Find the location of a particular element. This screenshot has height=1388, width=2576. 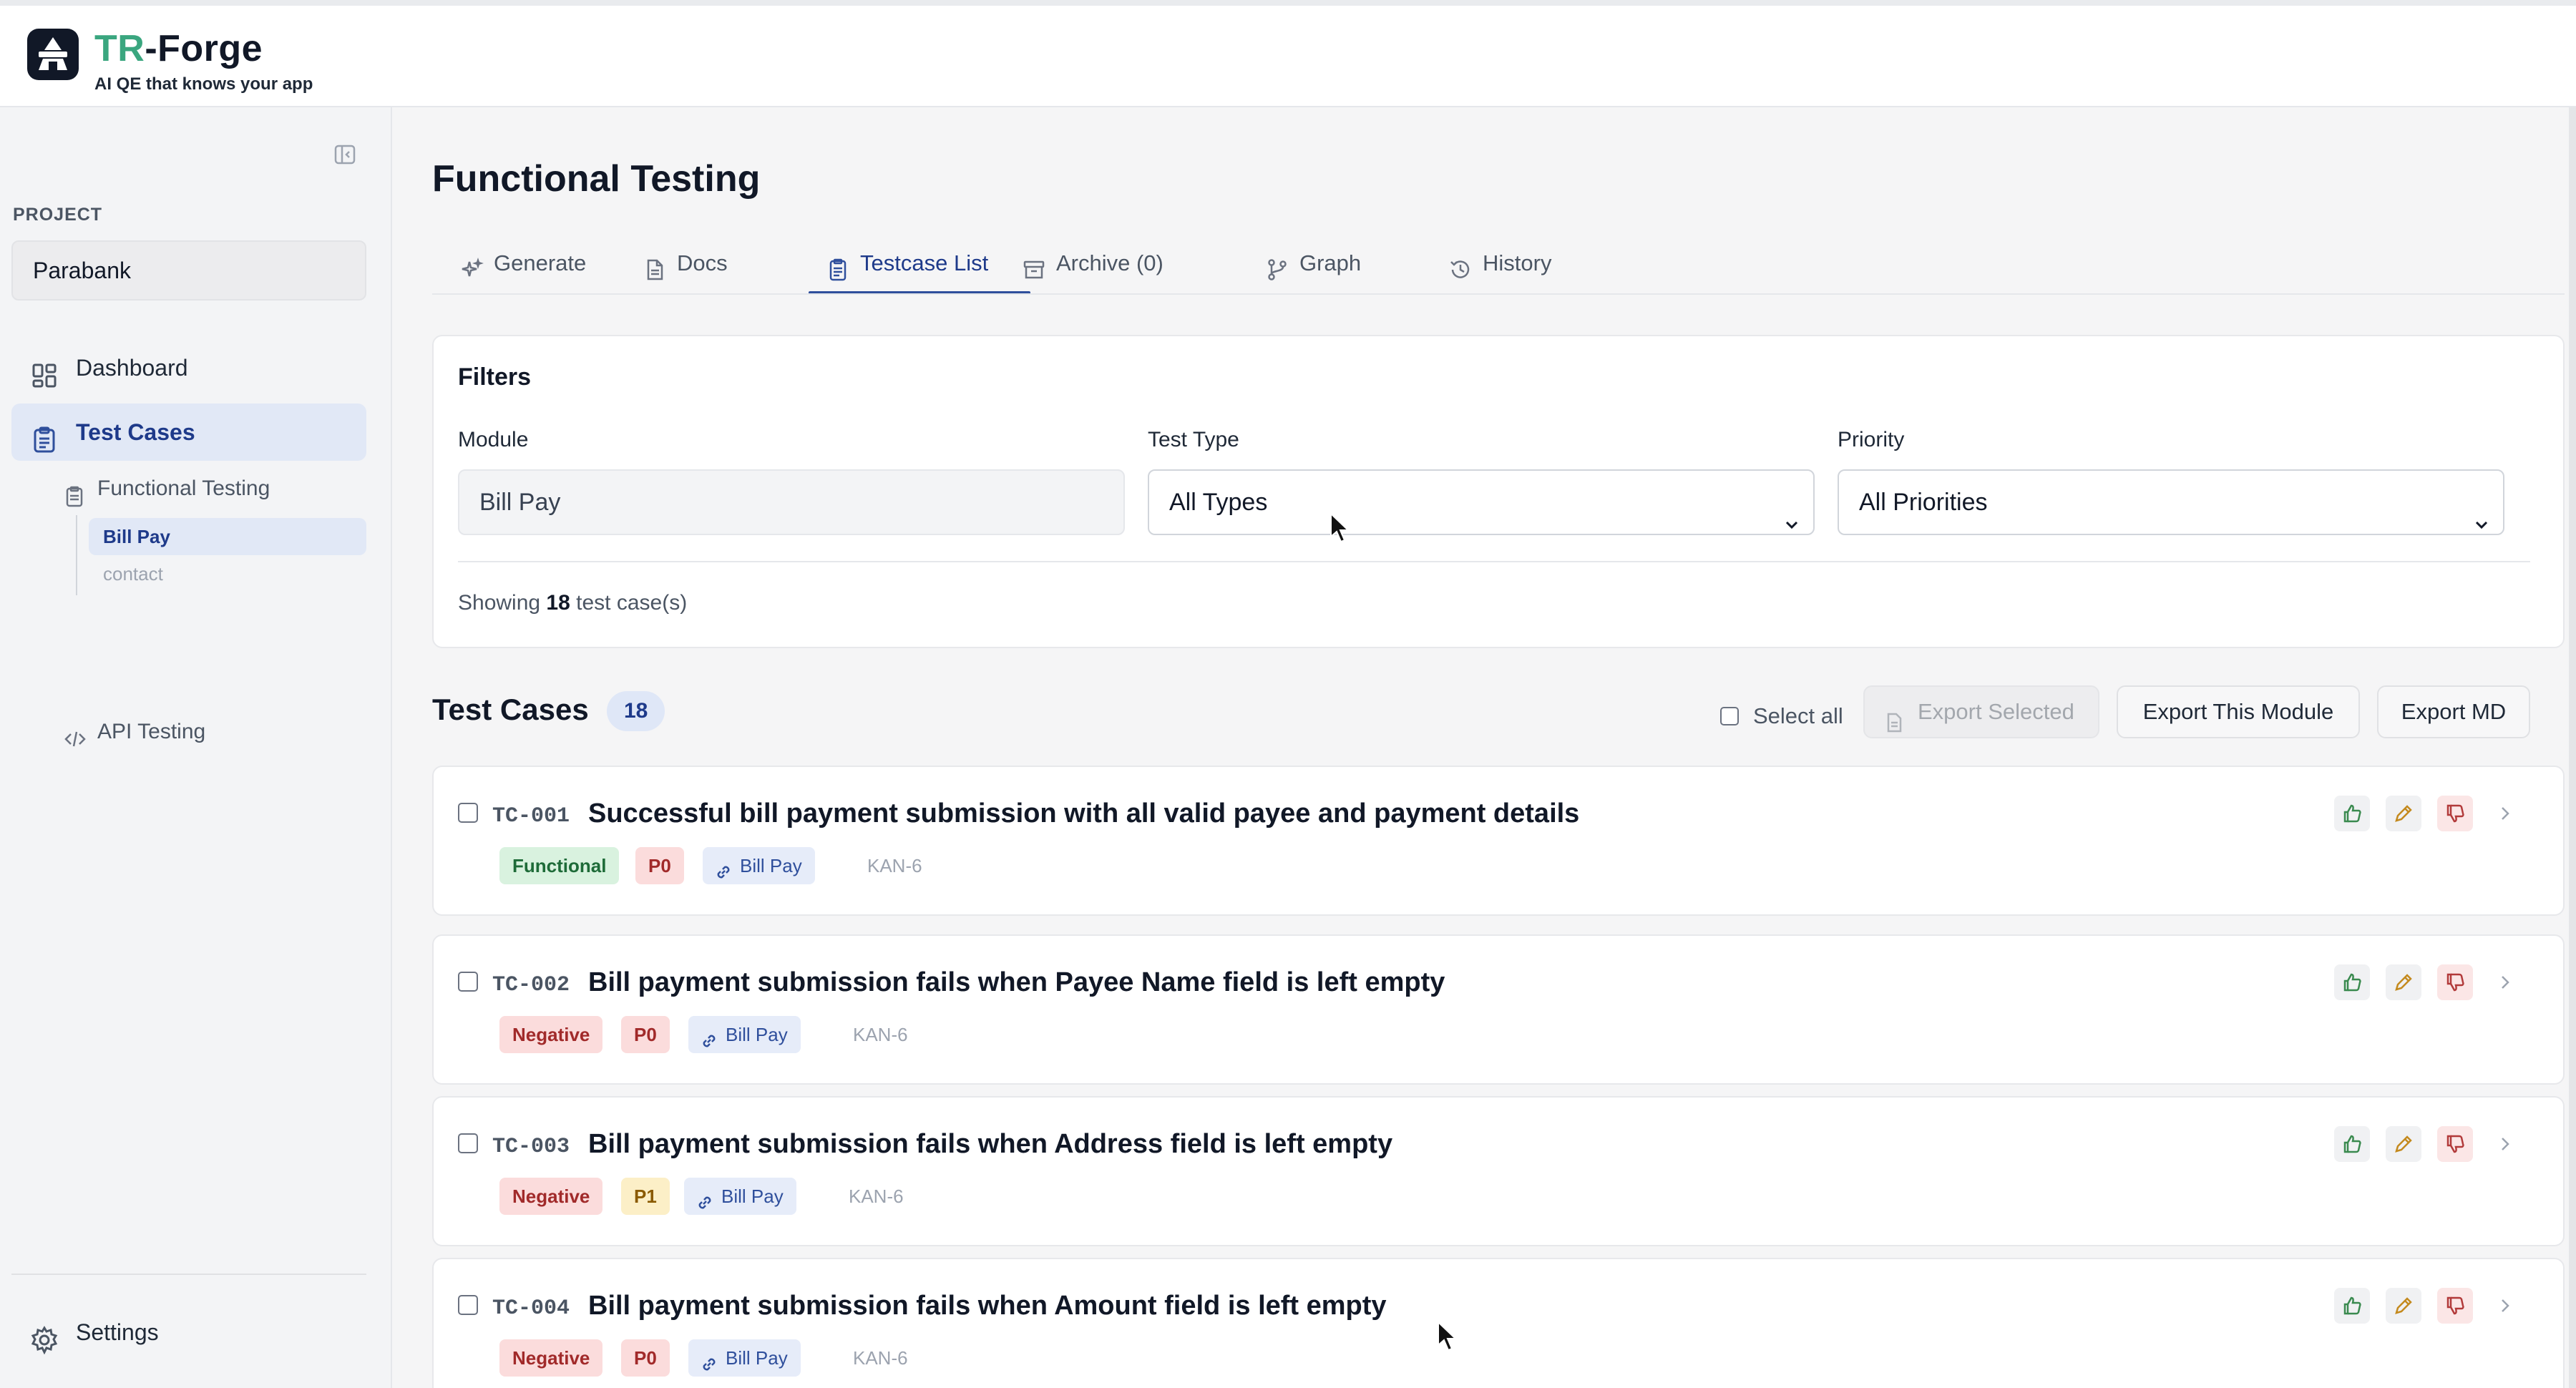

module-filter-label: Module is located at coordinates (493, 439).